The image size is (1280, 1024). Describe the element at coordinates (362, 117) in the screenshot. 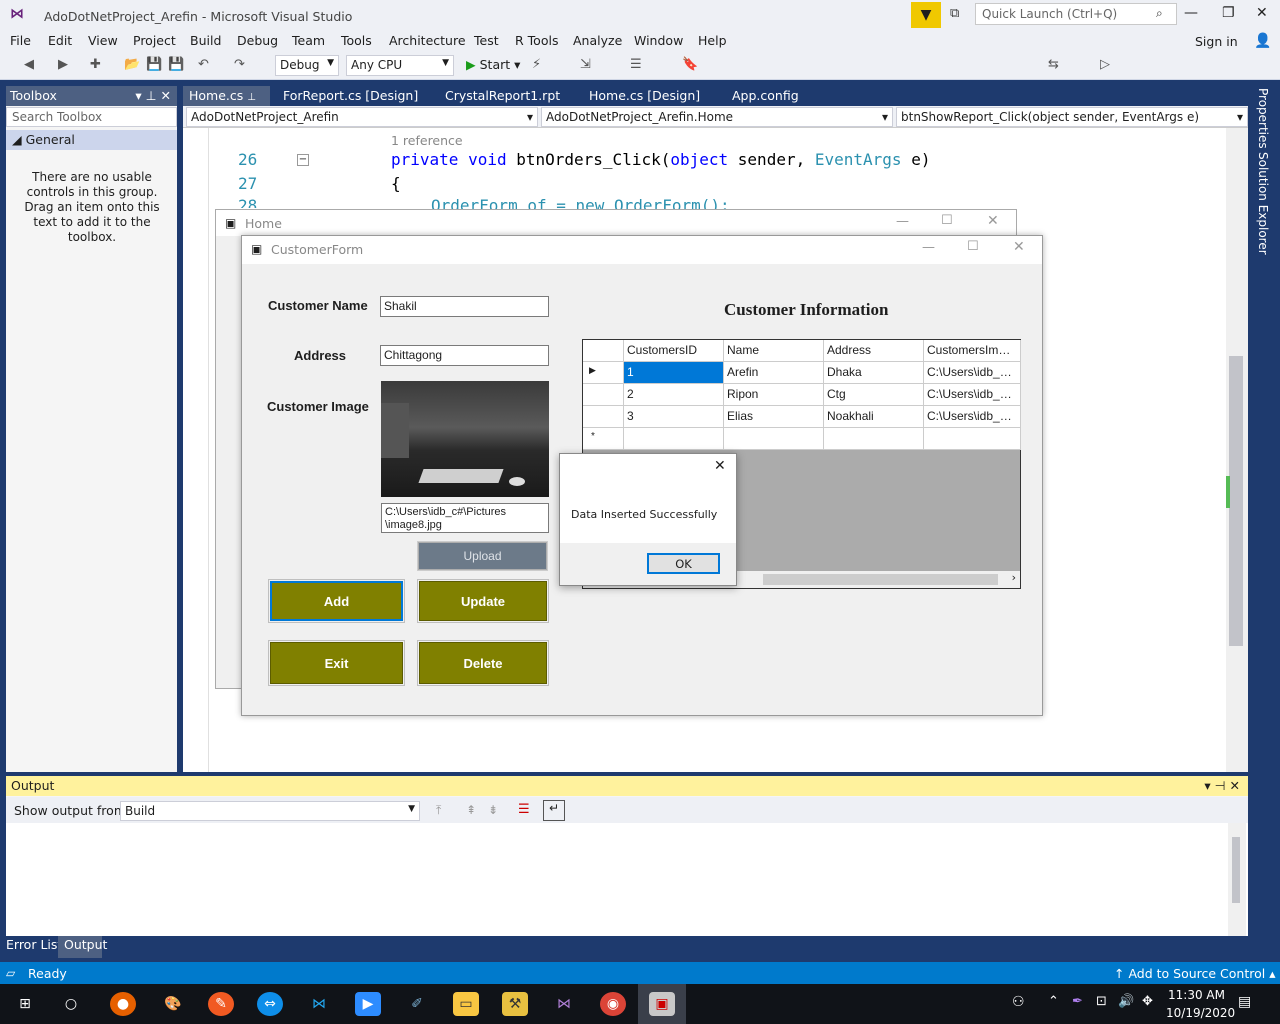

I see `project-dropdown: AdoDotNetProject_Arefin ▾` at that location.